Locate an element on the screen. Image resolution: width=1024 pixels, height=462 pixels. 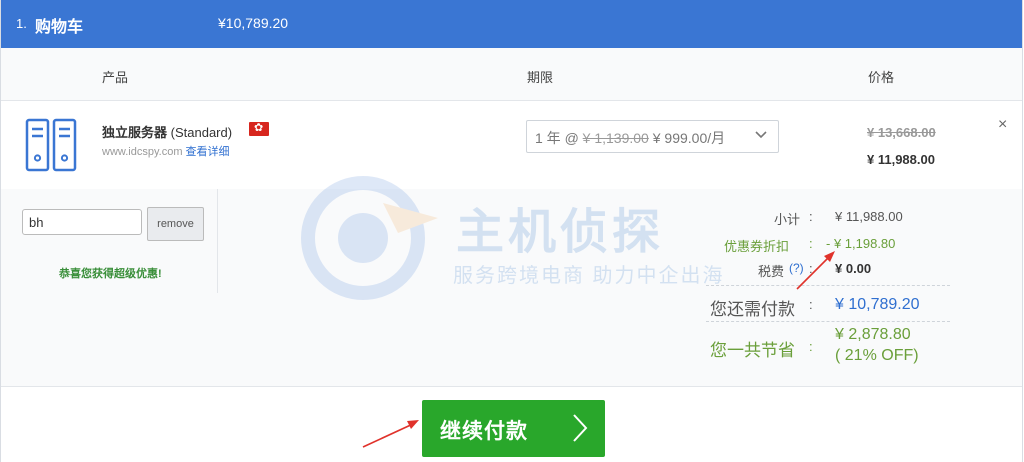
product-name: 独立服务器 (Standard) is located at coordinates (167, 131).